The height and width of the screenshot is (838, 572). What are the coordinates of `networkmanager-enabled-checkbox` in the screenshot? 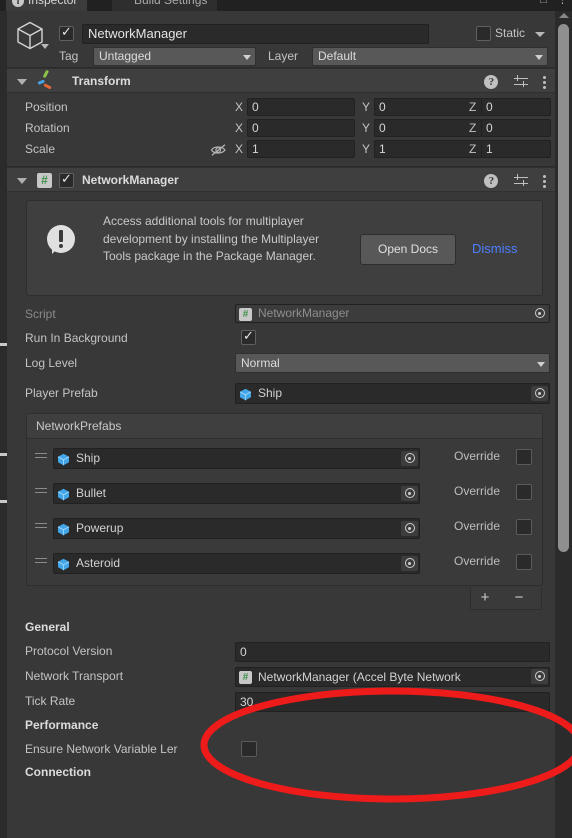 It's located at (66, 179).